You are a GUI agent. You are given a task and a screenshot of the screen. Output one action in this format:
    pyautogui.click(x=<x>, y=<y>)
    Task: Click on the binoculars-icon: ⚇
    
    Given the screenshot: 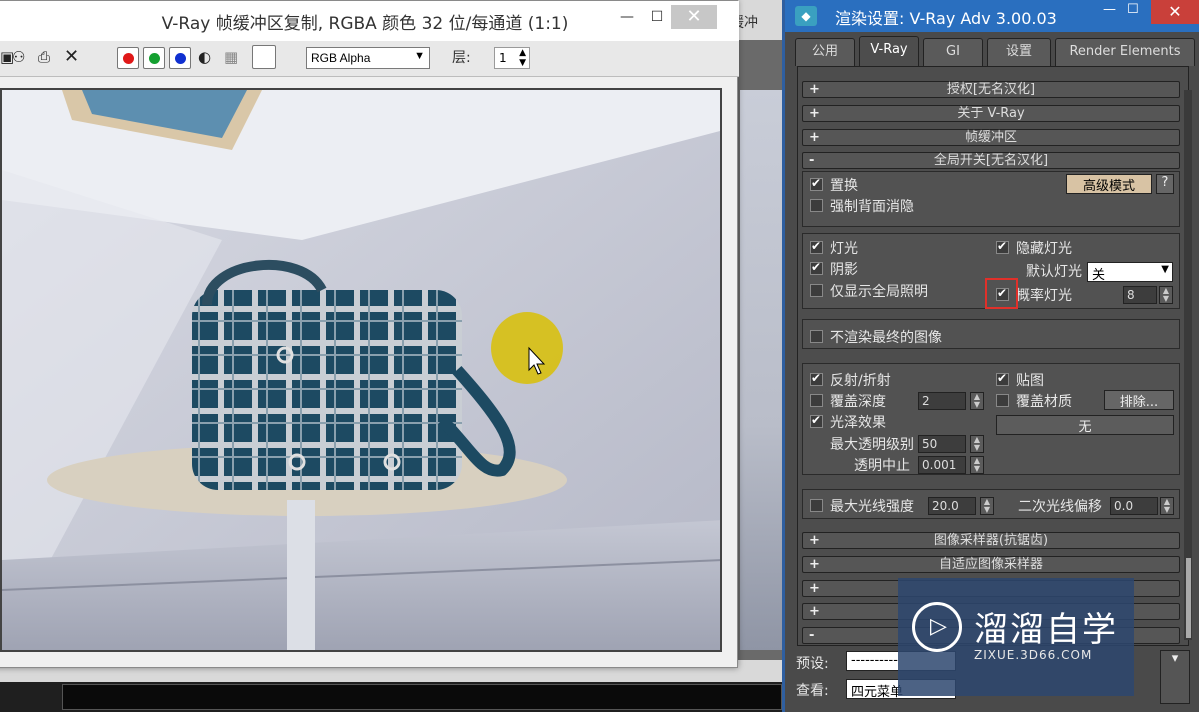 What is the action you would take?
    pyautogui.click(x=18, y=57)
    